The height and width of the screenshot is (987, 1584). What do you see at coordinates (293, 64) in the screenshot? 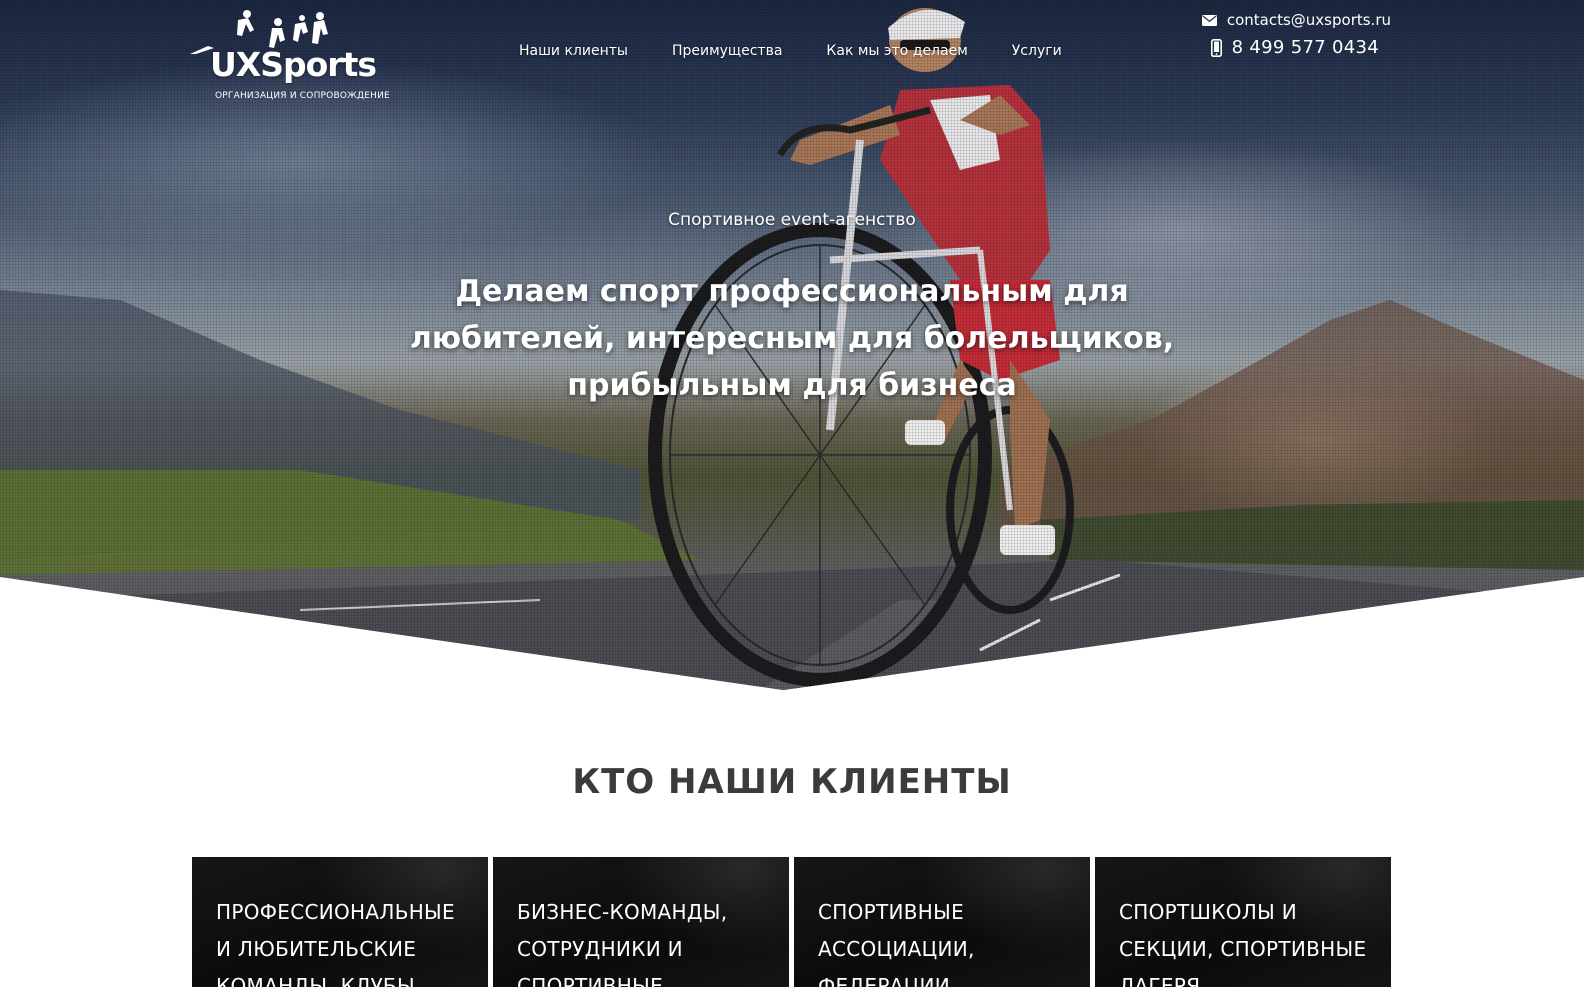
I see `logo-wordmark: UXSports` at bounding box center [293, 64].